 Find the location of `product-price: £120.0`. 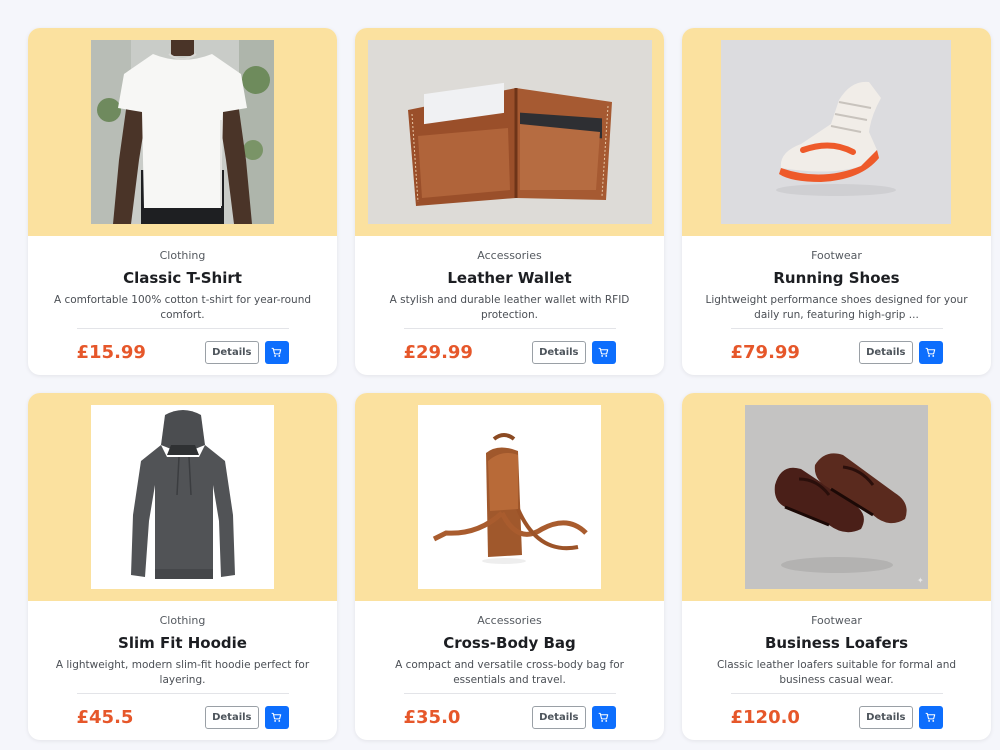

product-price: £120.0 is located at coordinates (765, 717).